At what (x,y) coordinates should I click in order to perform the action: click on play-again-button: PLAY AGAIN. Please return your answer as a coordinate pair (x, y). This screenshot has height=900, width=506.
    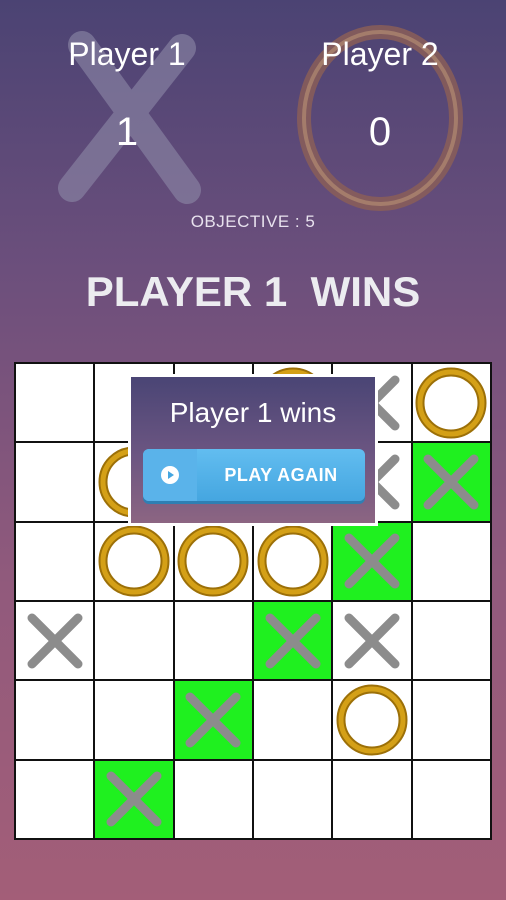
    Looking at the image, I should click on (254, 475).